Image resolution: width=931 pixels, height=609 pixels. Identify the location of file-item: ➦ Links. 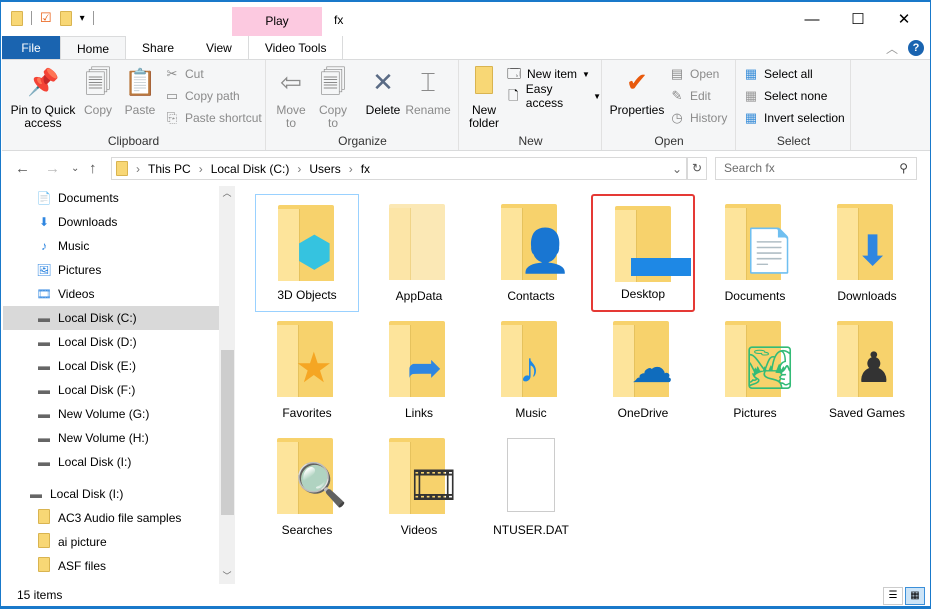
(419, 370).